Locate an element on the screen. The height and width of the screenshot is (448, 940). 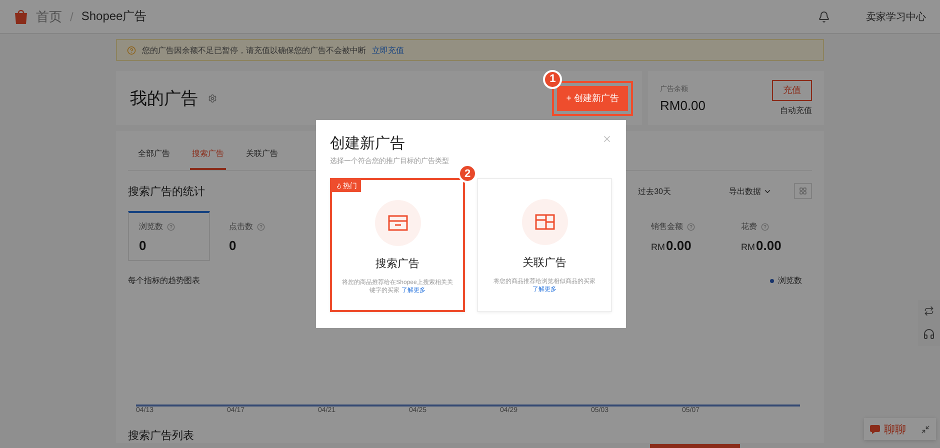
breadcrumb-link: Shopee广告 is located at coordinates (114, 16).